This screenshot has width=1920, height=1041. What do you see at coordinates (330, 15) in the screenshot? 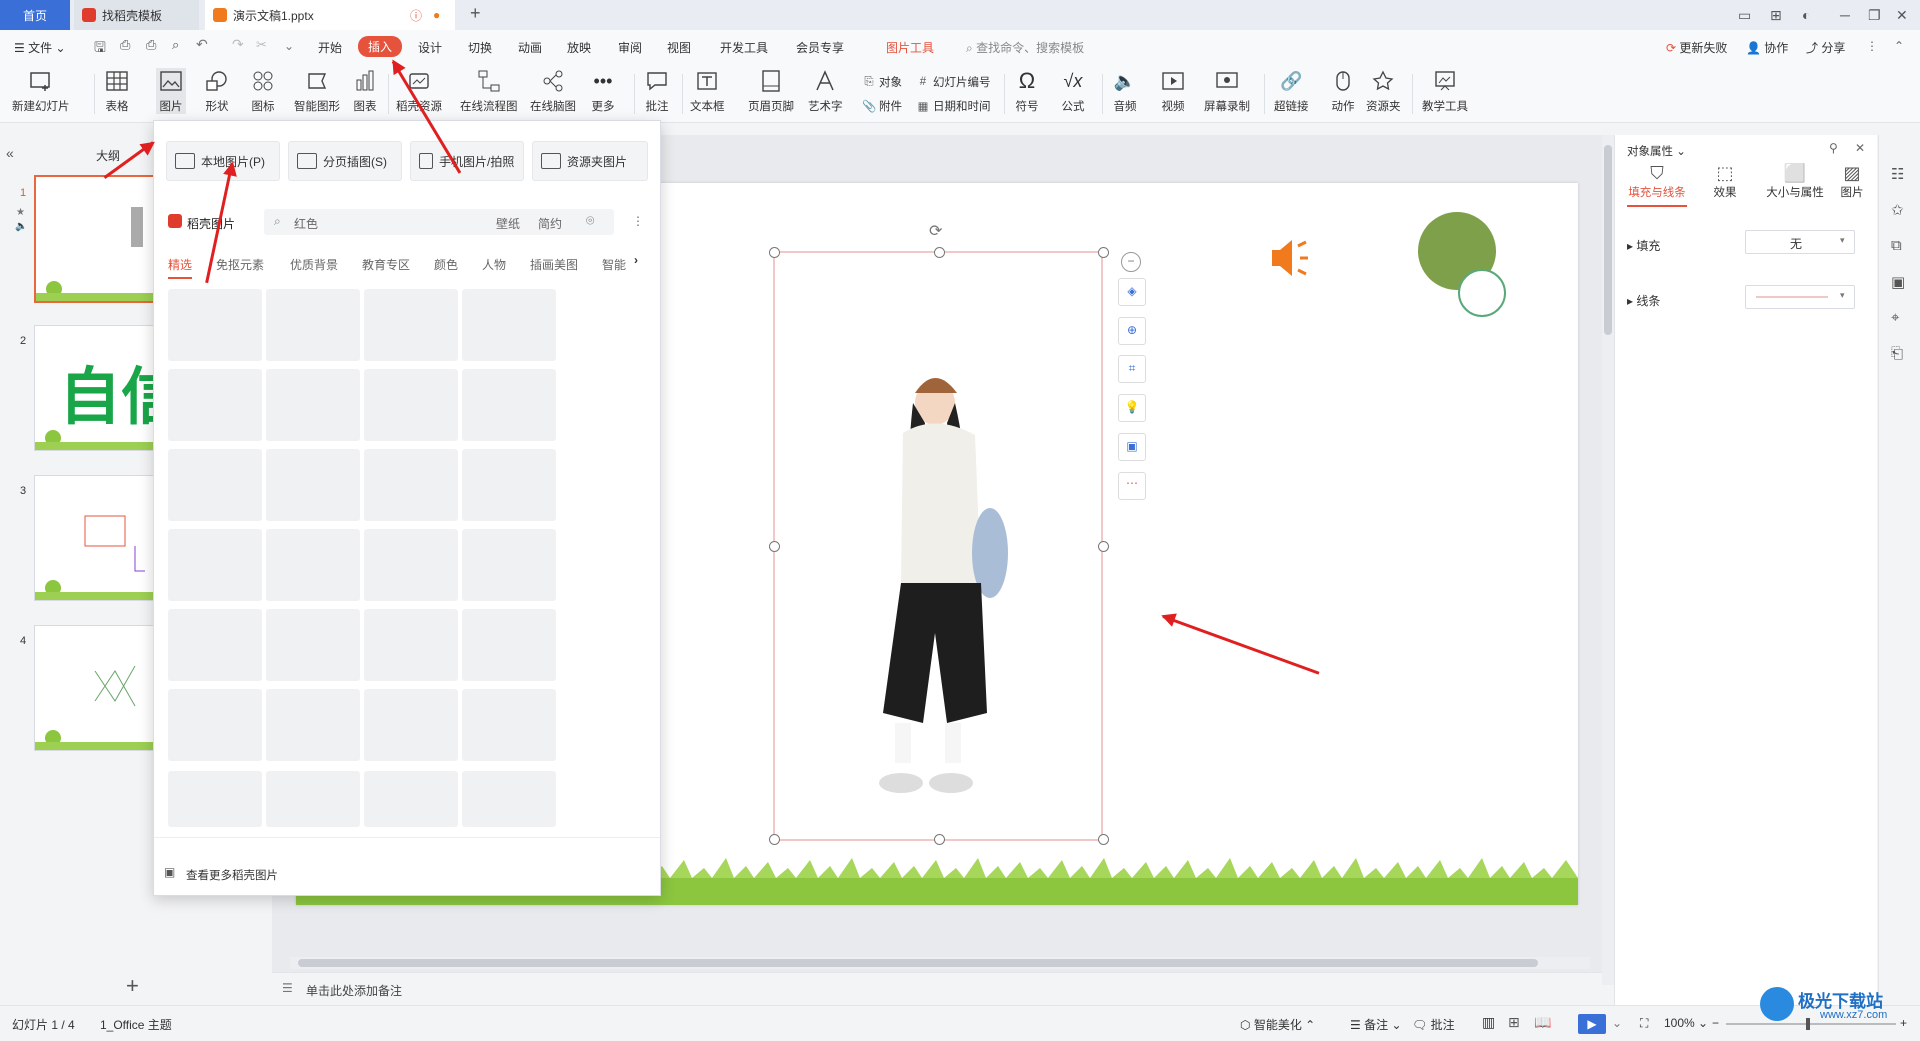
I see `tab-document: 演示文稿1.pptx ⓘ ●` at bounding box center [330, 15].